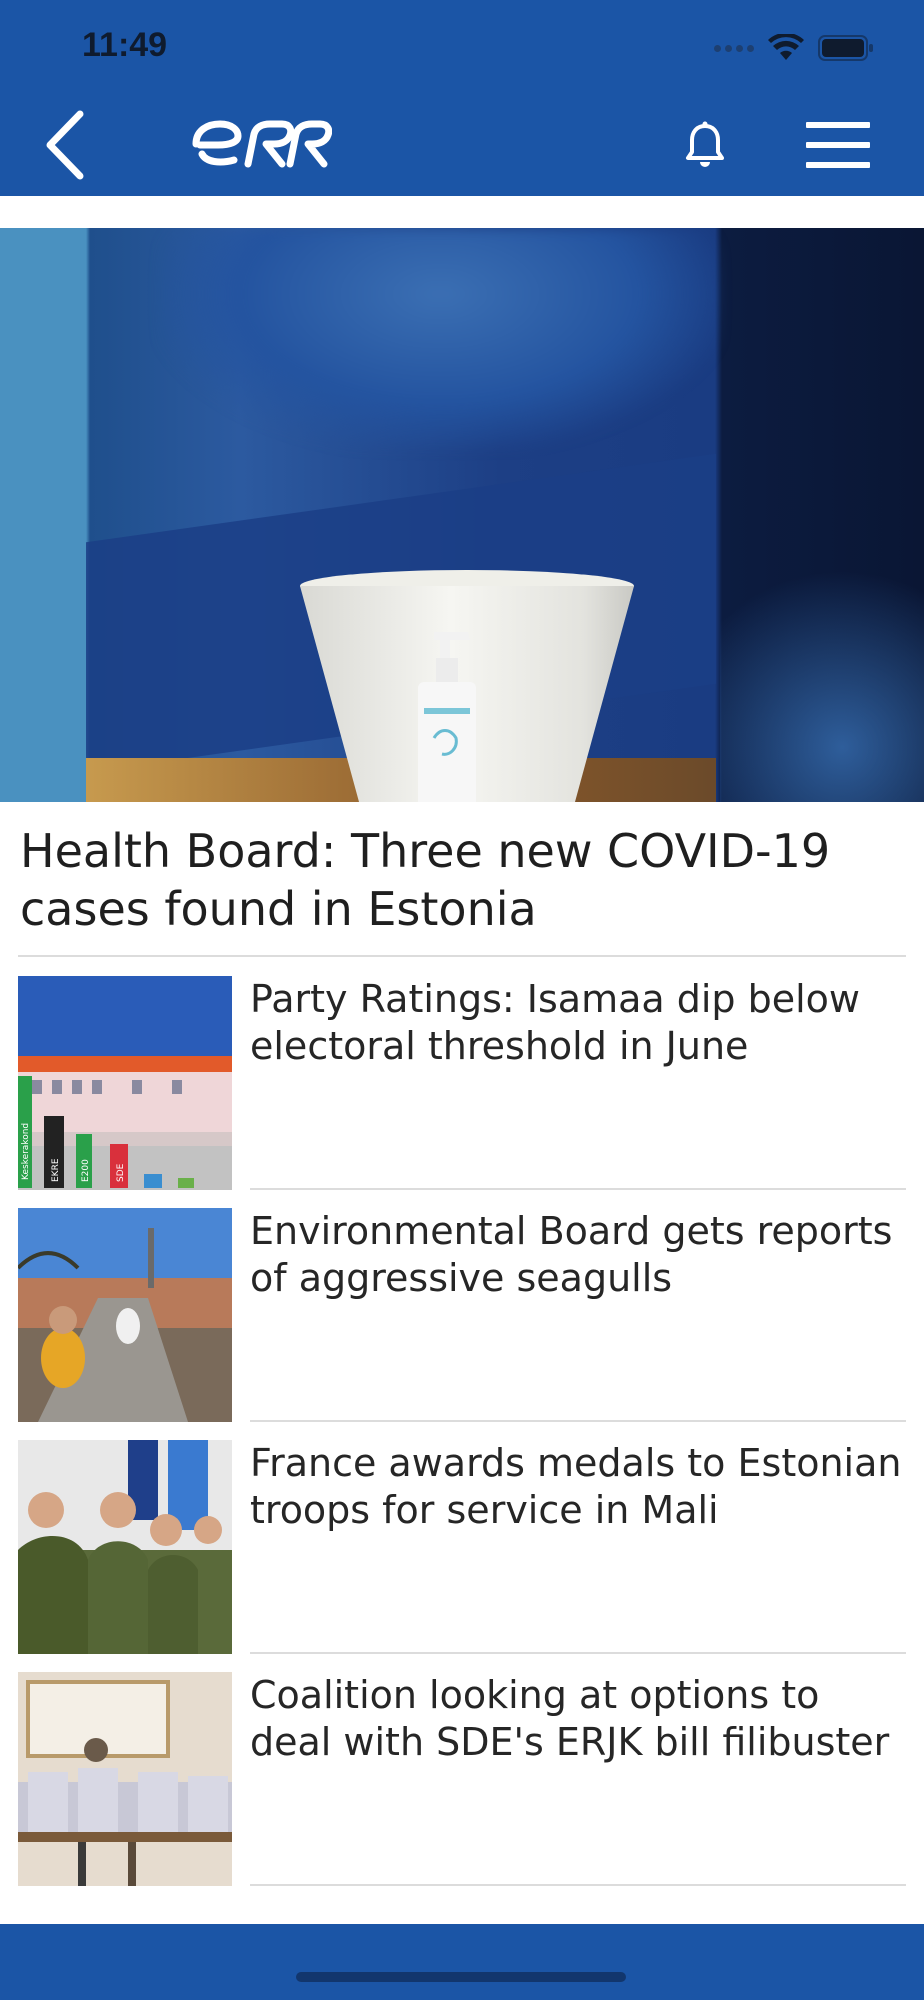 This screenshot has width=924, height=2000. I want to click on sanitizer-bottle-image, so click(447, 717).